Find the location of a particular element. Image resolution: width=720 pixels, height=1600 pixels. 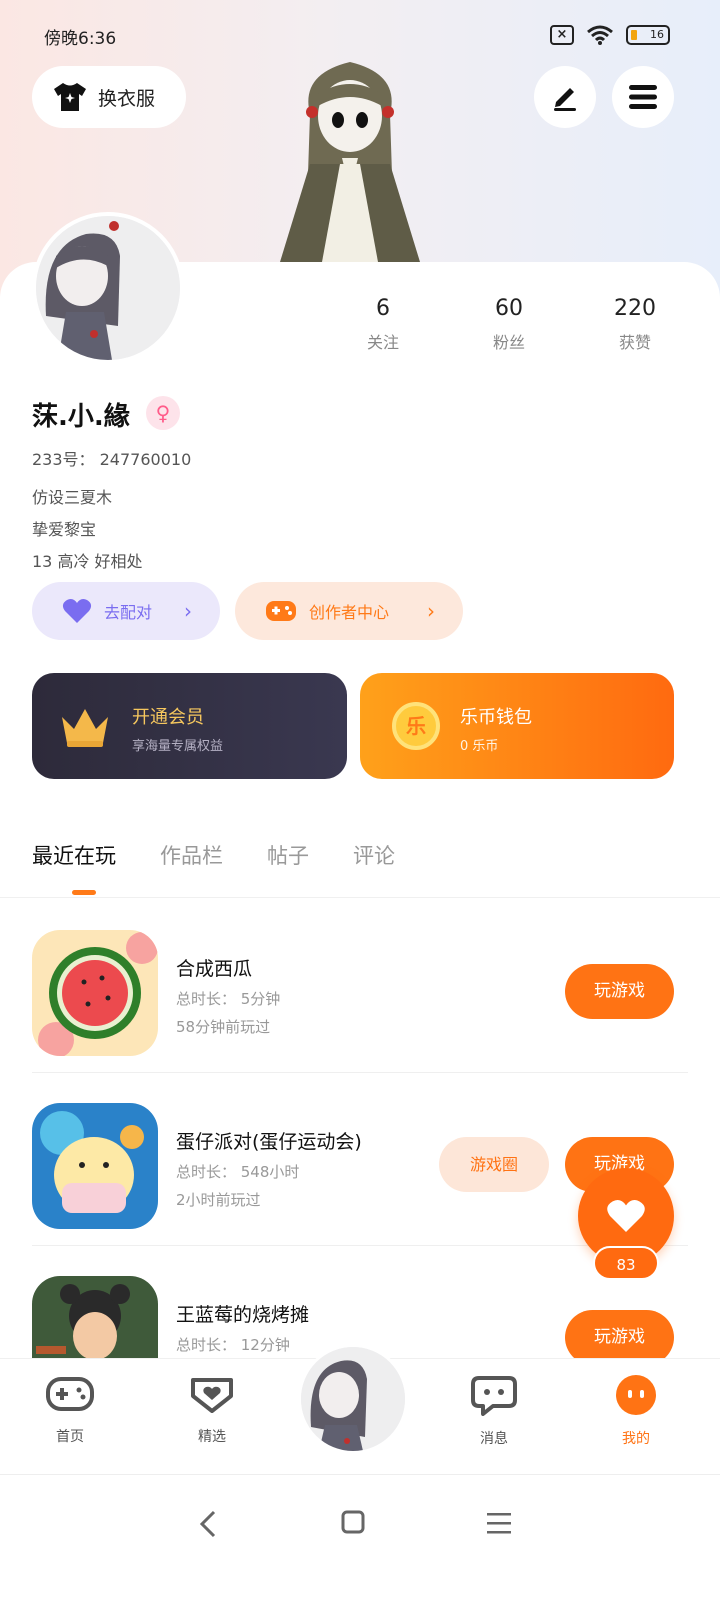

like-count-badge: 83 is located at coordinates (626, 1263).